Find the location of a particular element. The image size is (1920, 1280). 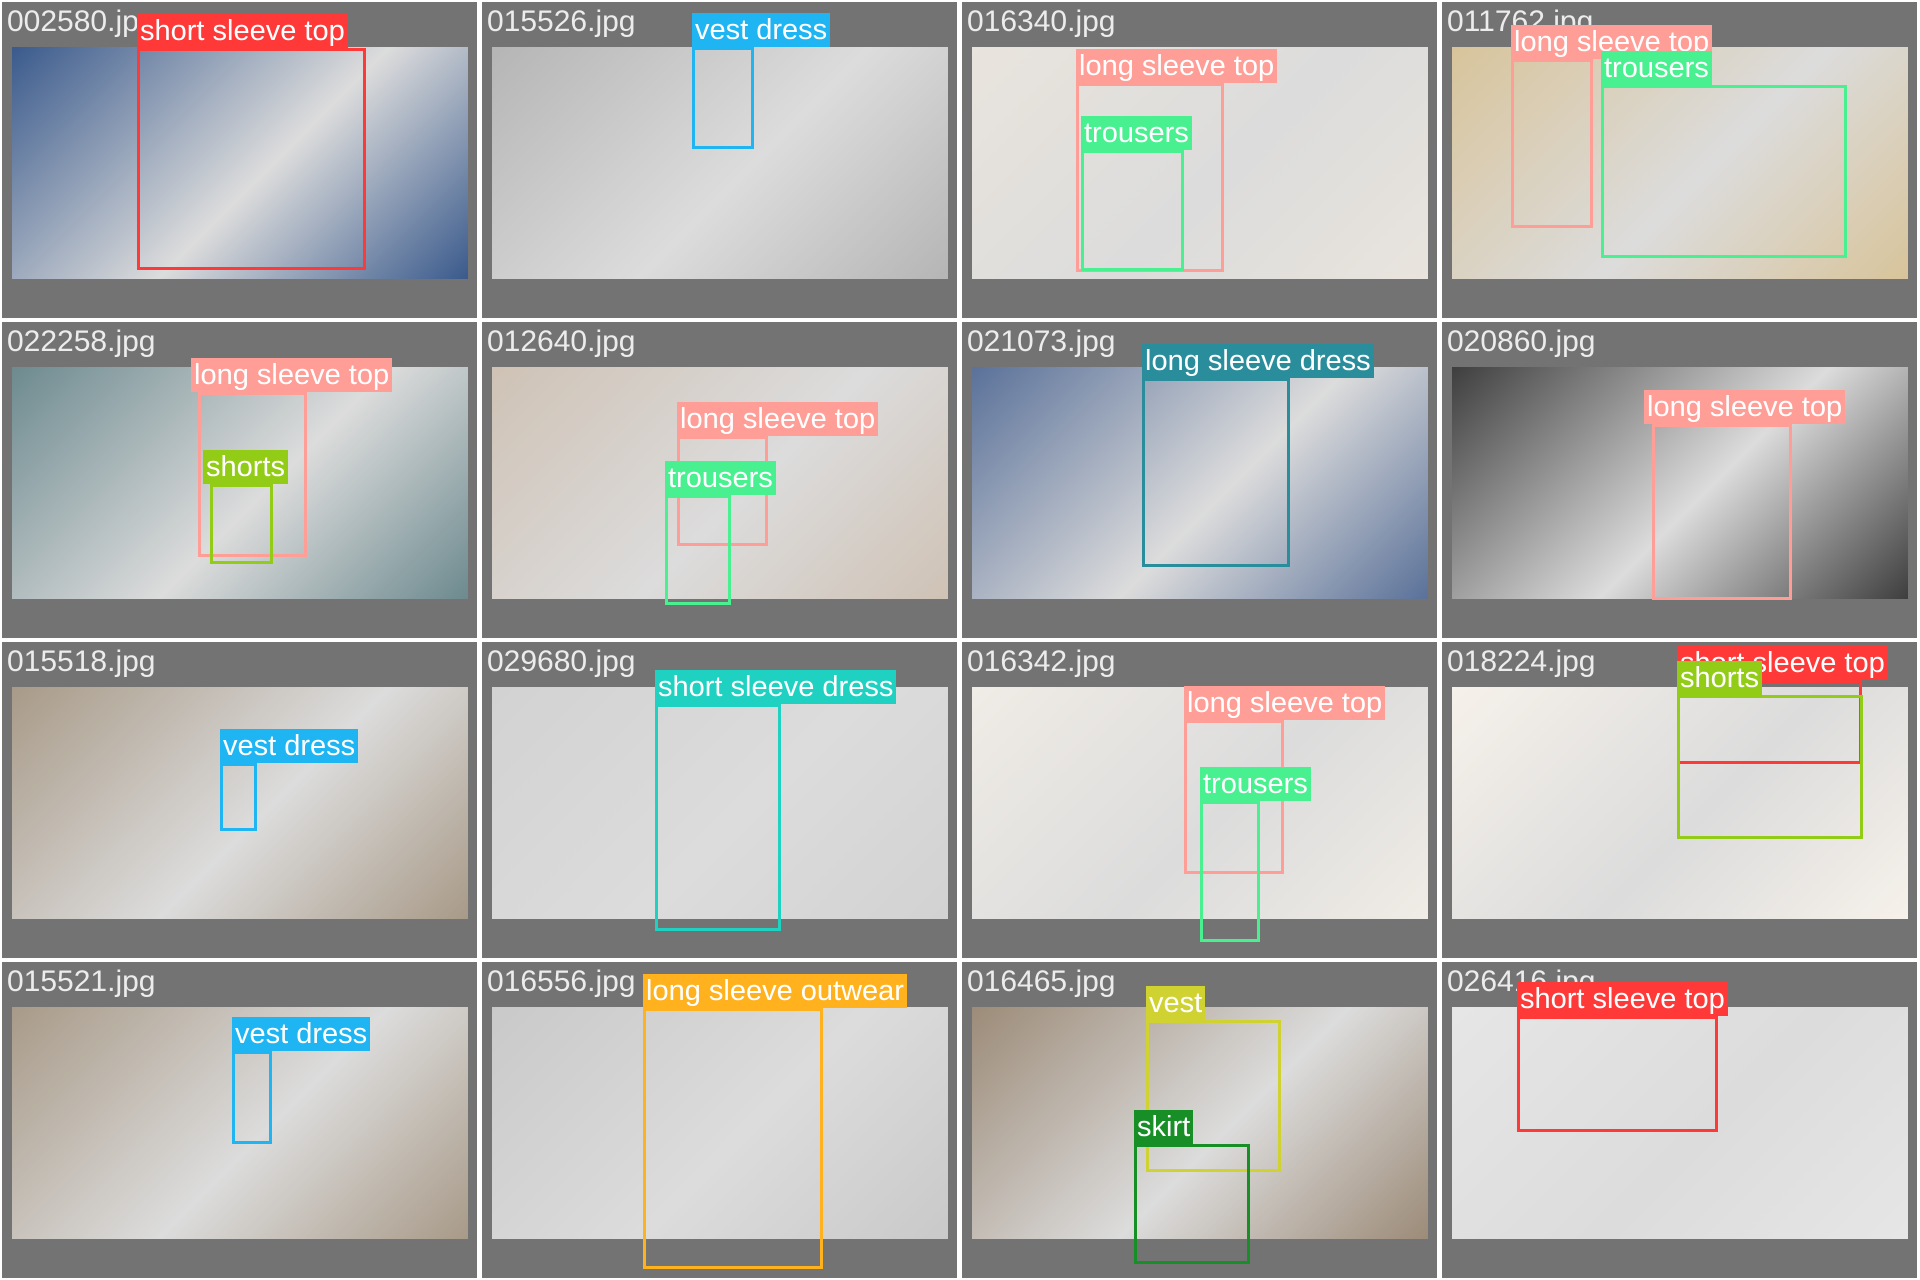

mosaic-tile: 016342.jpg long sleeve top trousers is located at coordinates (1199, 800).